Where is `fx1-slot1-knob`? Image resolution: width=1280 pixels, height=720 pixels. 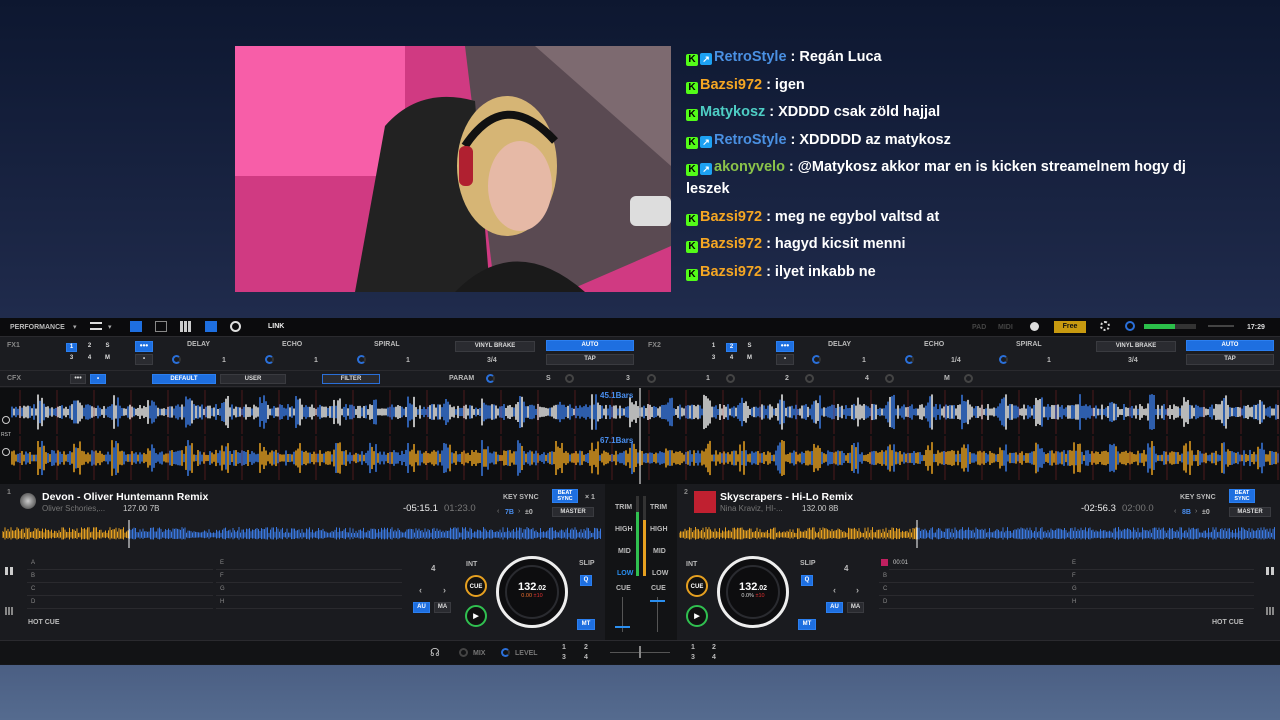
fx1-slot1-knob is located at coordinates (176, 359).